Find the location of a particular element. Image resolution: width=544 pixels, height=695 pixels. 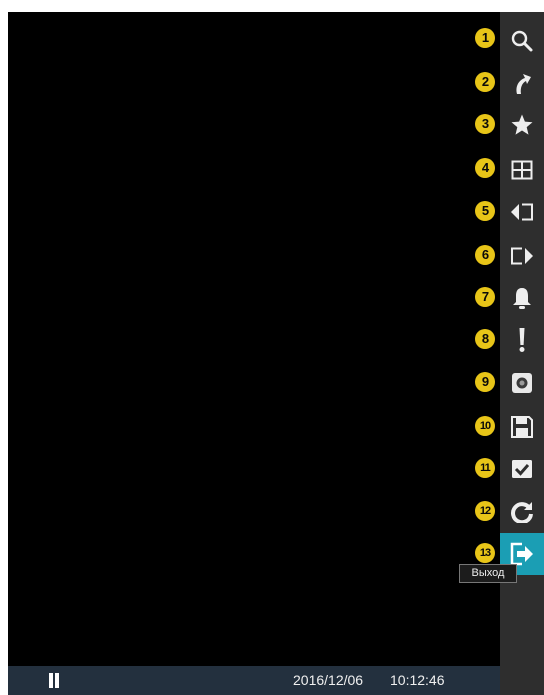

grid-layout-icon is located at coordinates (522, 170).